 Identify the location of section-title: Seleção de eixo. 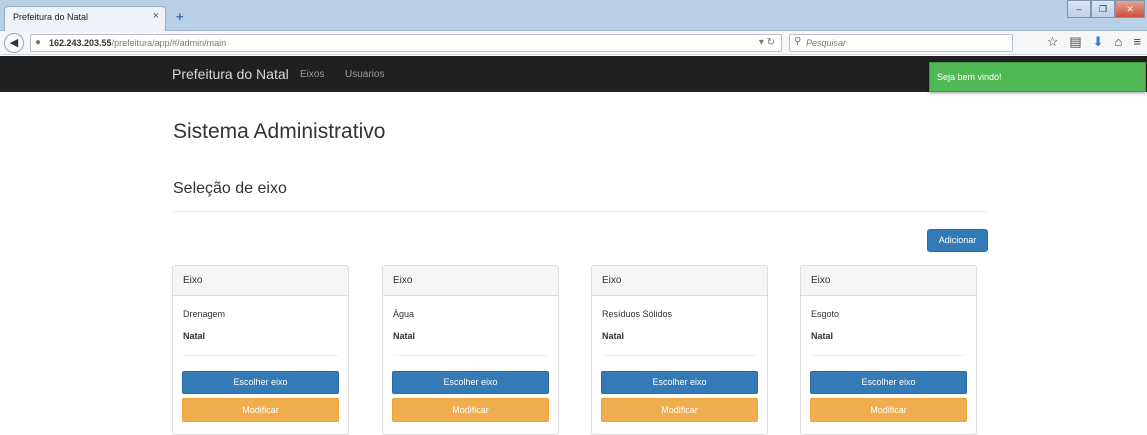
(230, 188).